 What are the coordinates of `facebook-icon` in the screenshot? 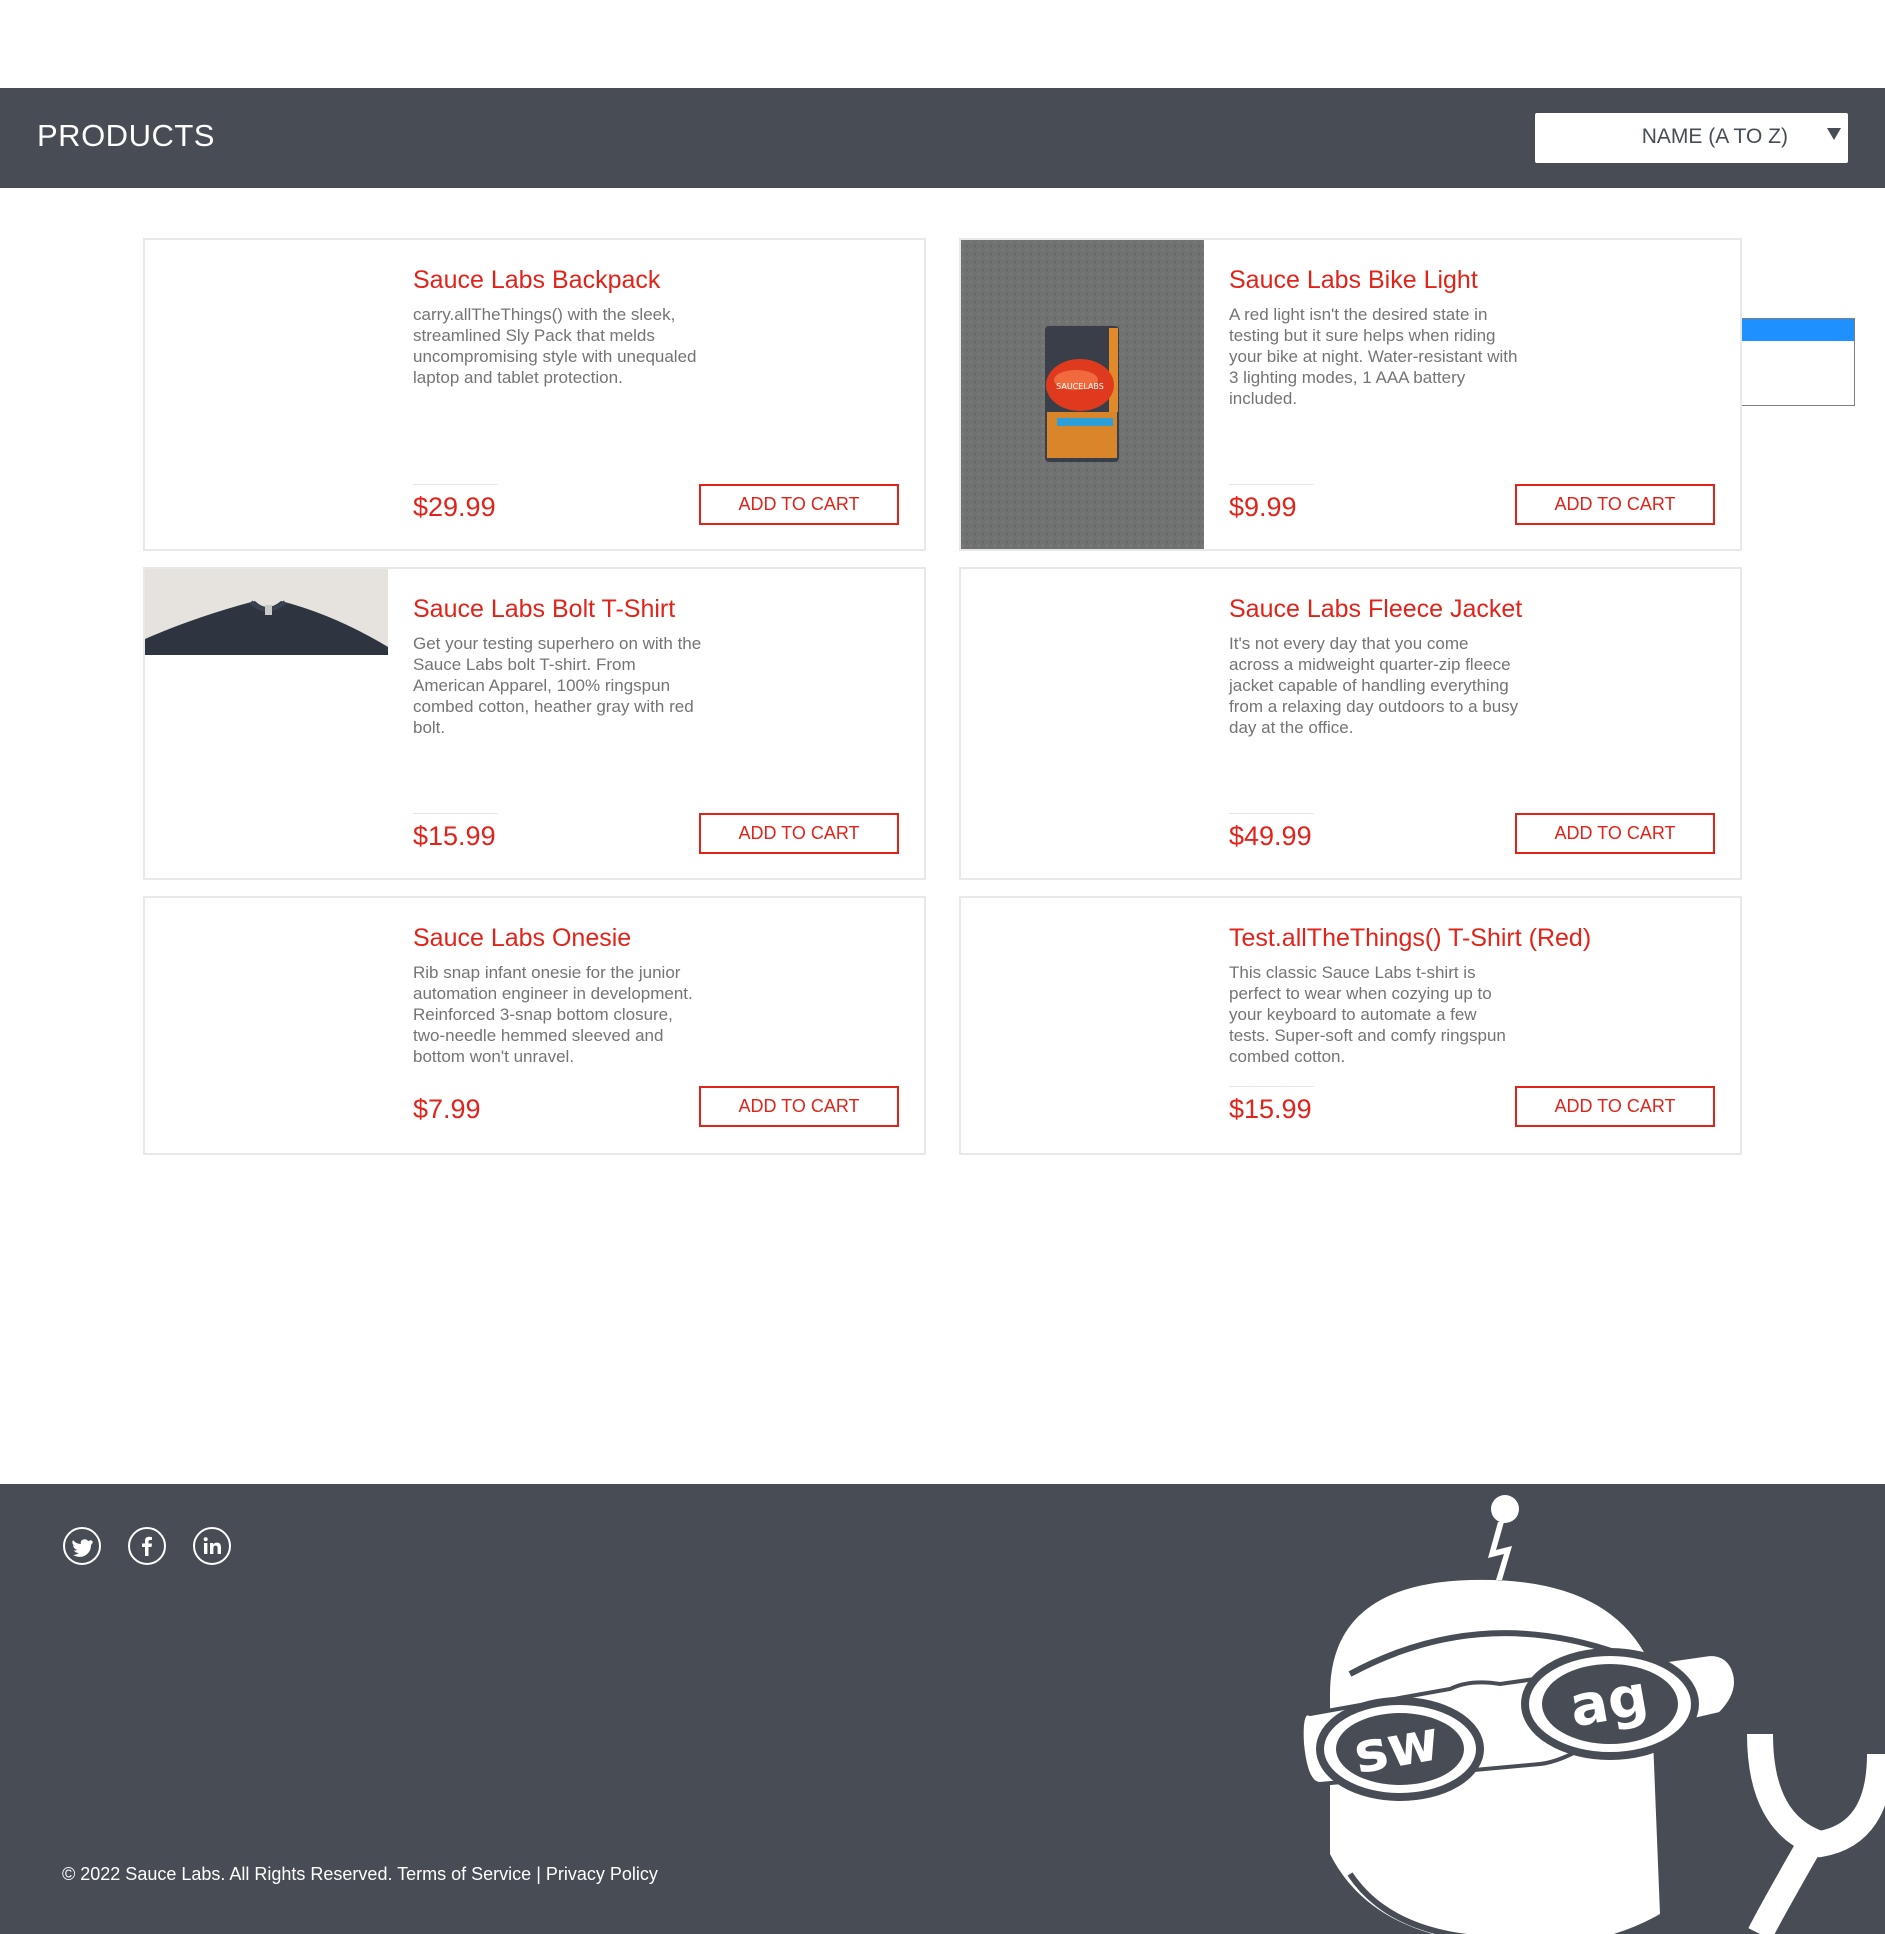 It's located at (147, 1546).